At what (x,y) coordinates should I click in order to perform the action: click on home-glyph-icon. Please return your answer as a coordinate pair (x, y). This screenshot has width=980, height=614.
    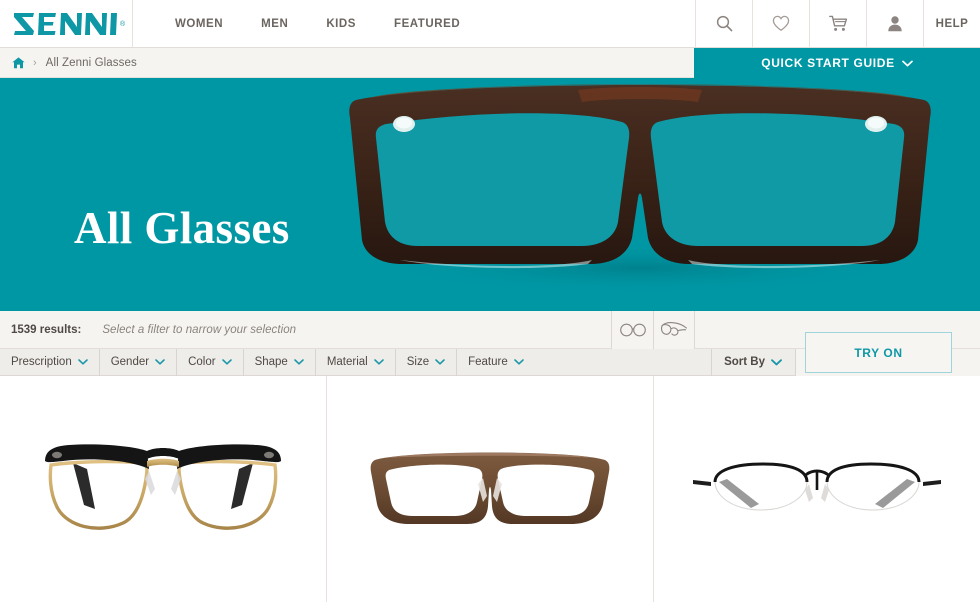
    Looking at the image, I should click on (18, 62).